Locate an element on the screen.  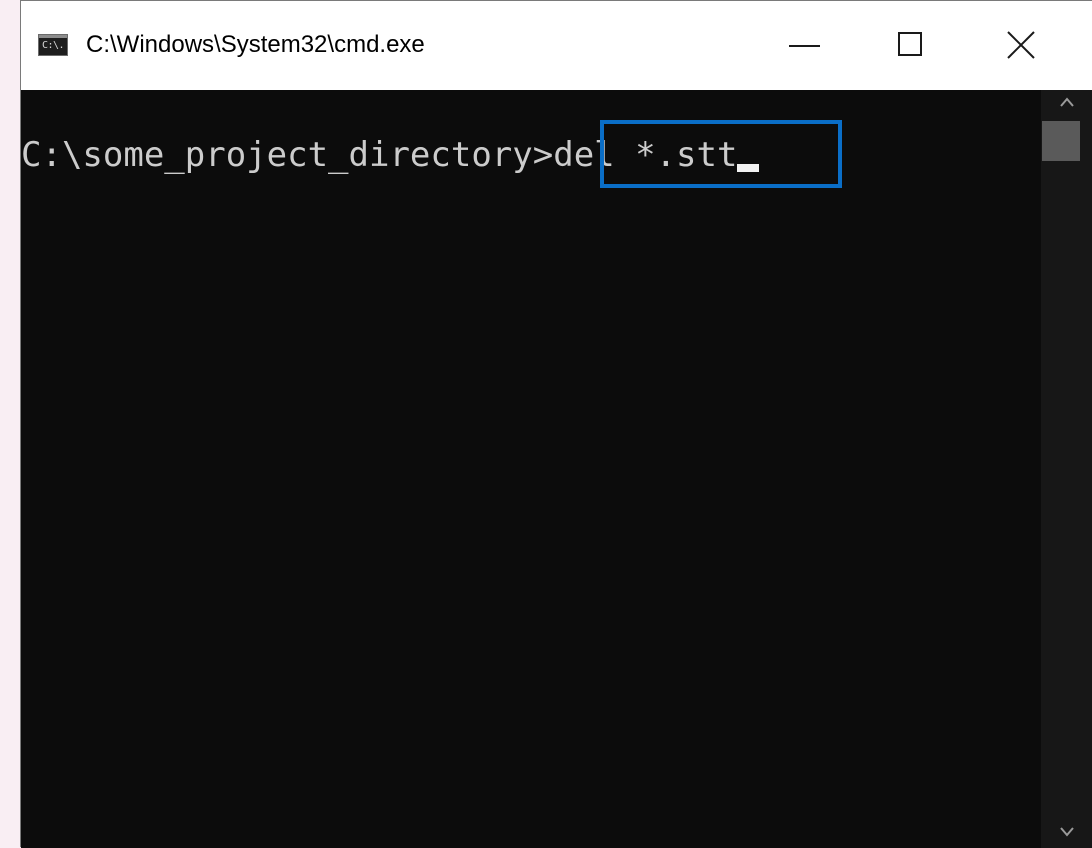
window-title: C:\Windows\System32\cmd.exe is located at coordinates (255, 44).